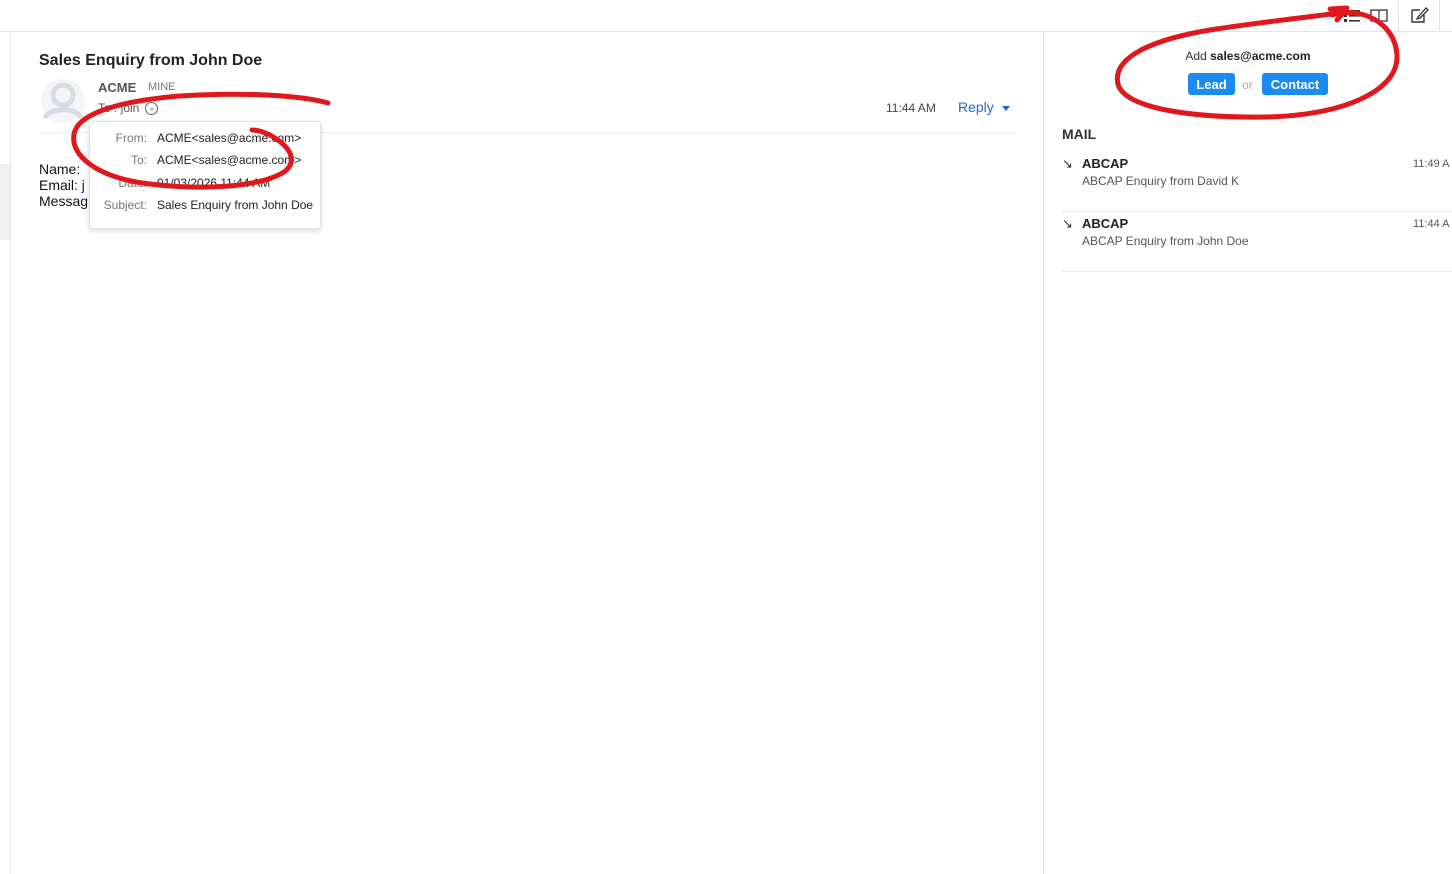 The width and height of the screenshot is (1452, 874). Describe the element at coordinates (1005, 108) in the screenshot. I see `caret-down-icon` at that location.